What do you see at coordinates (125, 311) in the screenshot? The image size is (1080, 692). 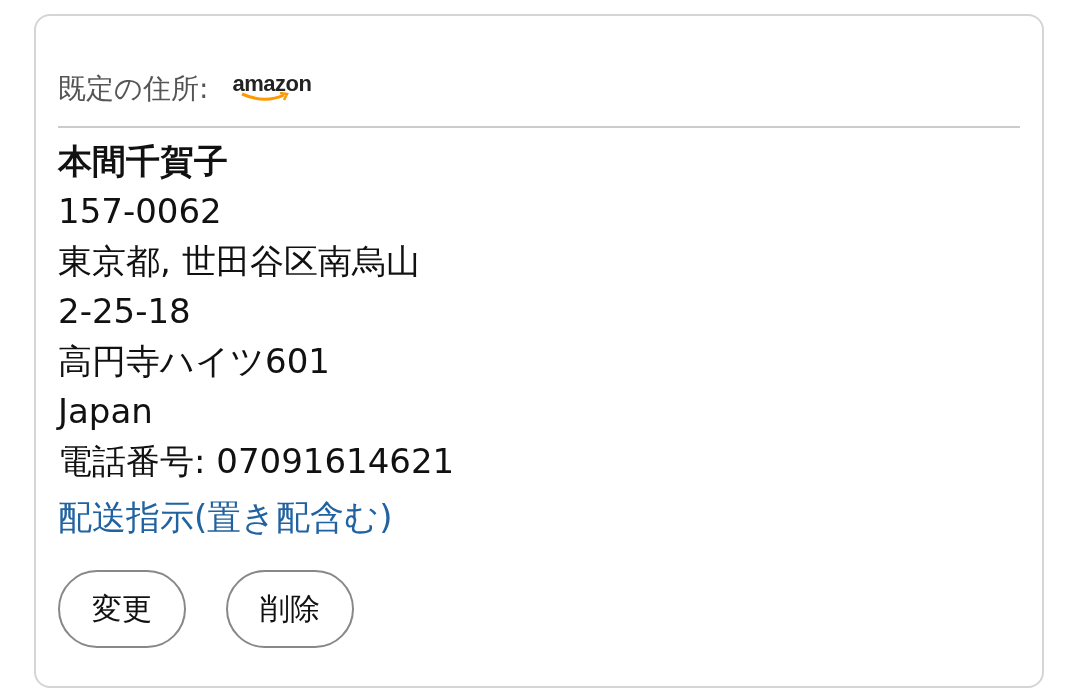 I see `address-line: 2-25-18` at bounding box center [125, 311].